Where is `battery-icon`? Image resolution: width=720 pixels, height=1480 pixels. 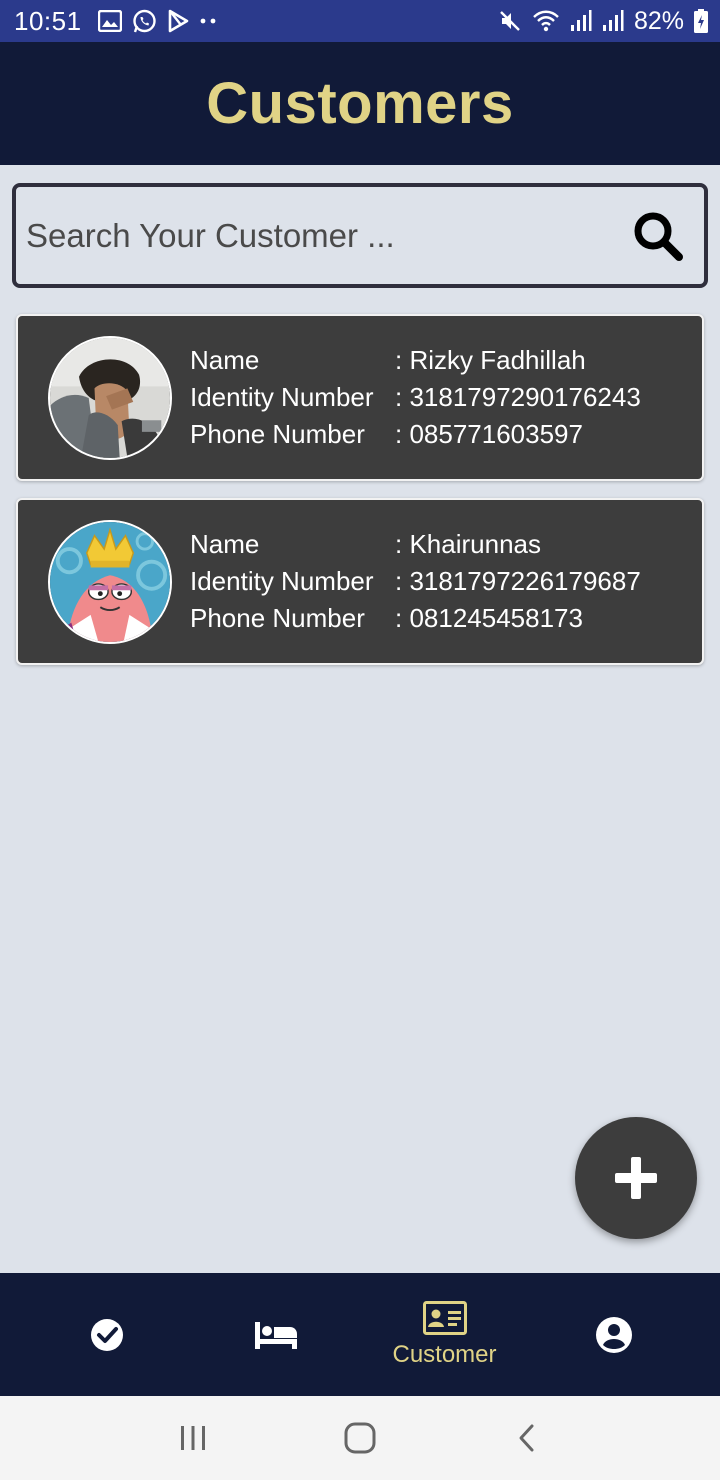 battery-icon is located at coordinates (701, 21).